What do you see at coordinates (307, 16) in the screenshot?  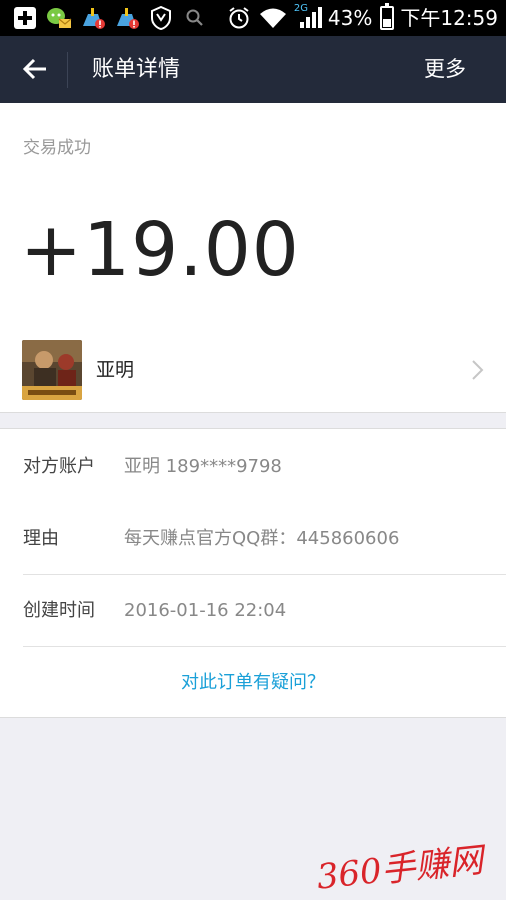 I see `signal-icon: 2G` at bounding box center [307, 16].